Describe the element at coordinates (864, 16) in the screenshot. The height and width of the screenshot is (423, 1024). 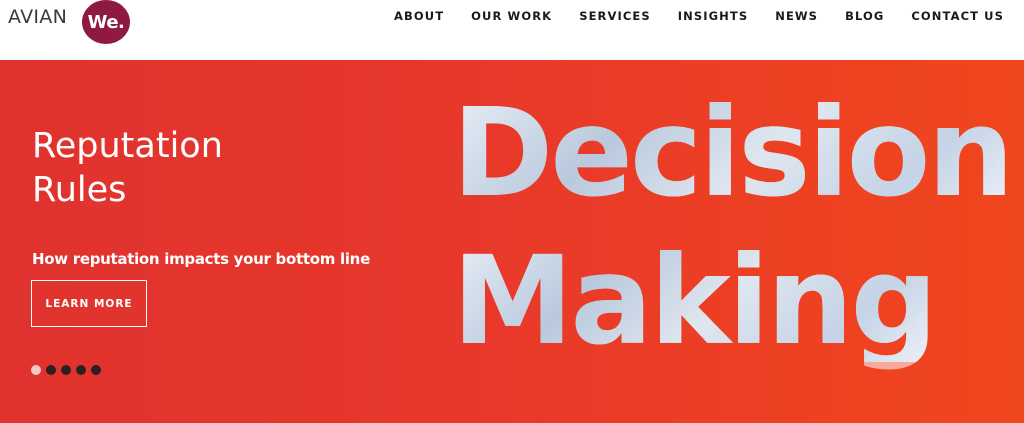
I see `nav-blog: BLOG` at that location.